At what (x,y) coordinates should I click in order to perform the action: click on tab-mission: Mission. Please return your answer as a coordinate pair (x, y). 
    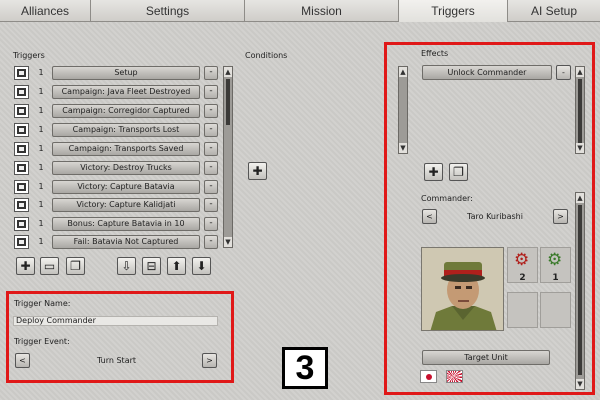
    Looking at the image, I should click on (322, 11).